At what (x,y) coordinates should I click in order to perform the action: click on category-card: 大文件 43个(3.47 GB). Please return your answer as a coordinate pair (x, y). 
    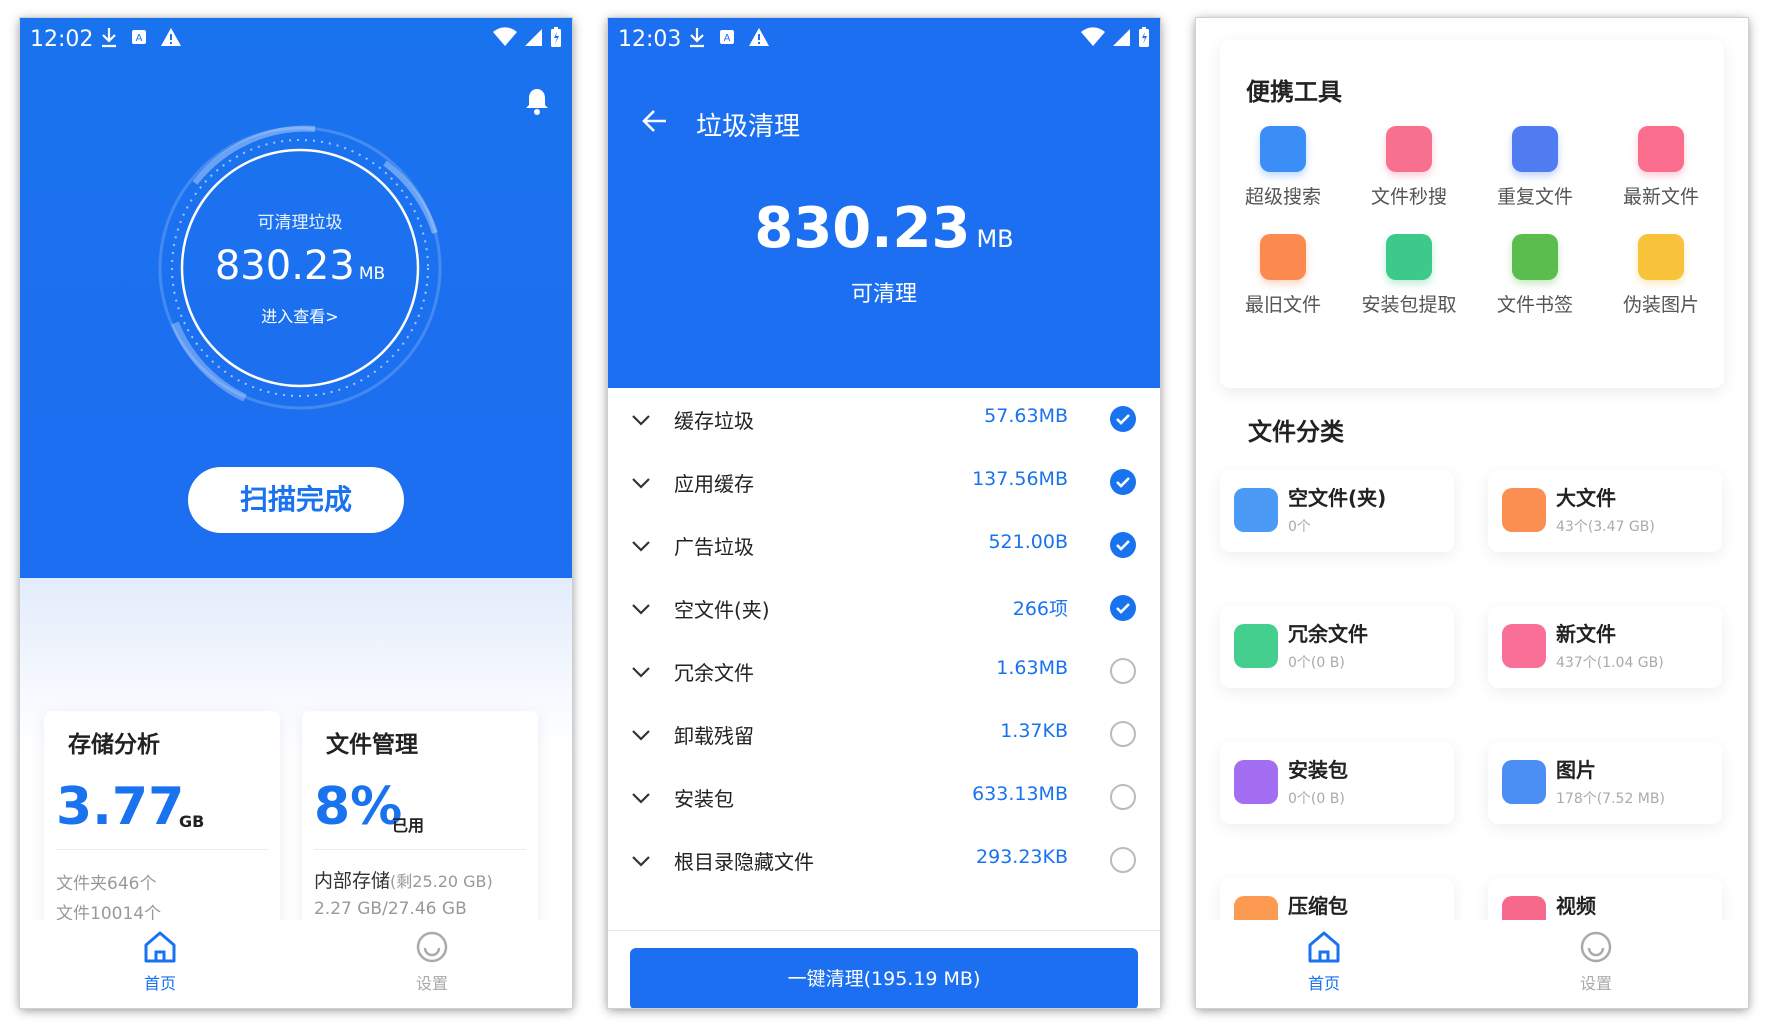
    Looking at the image, I should click on (1605, 511).